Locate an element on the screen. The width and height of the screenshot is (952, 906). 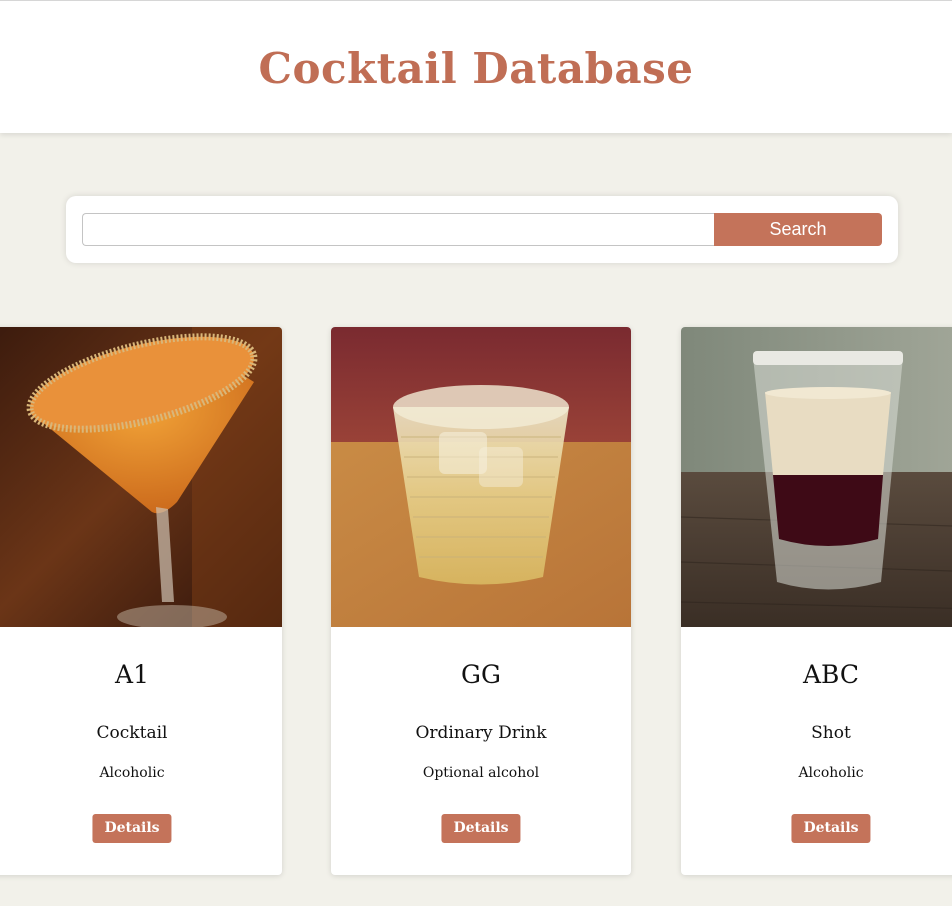
cocktail-name: ABC is located at coordinates (831, 674).